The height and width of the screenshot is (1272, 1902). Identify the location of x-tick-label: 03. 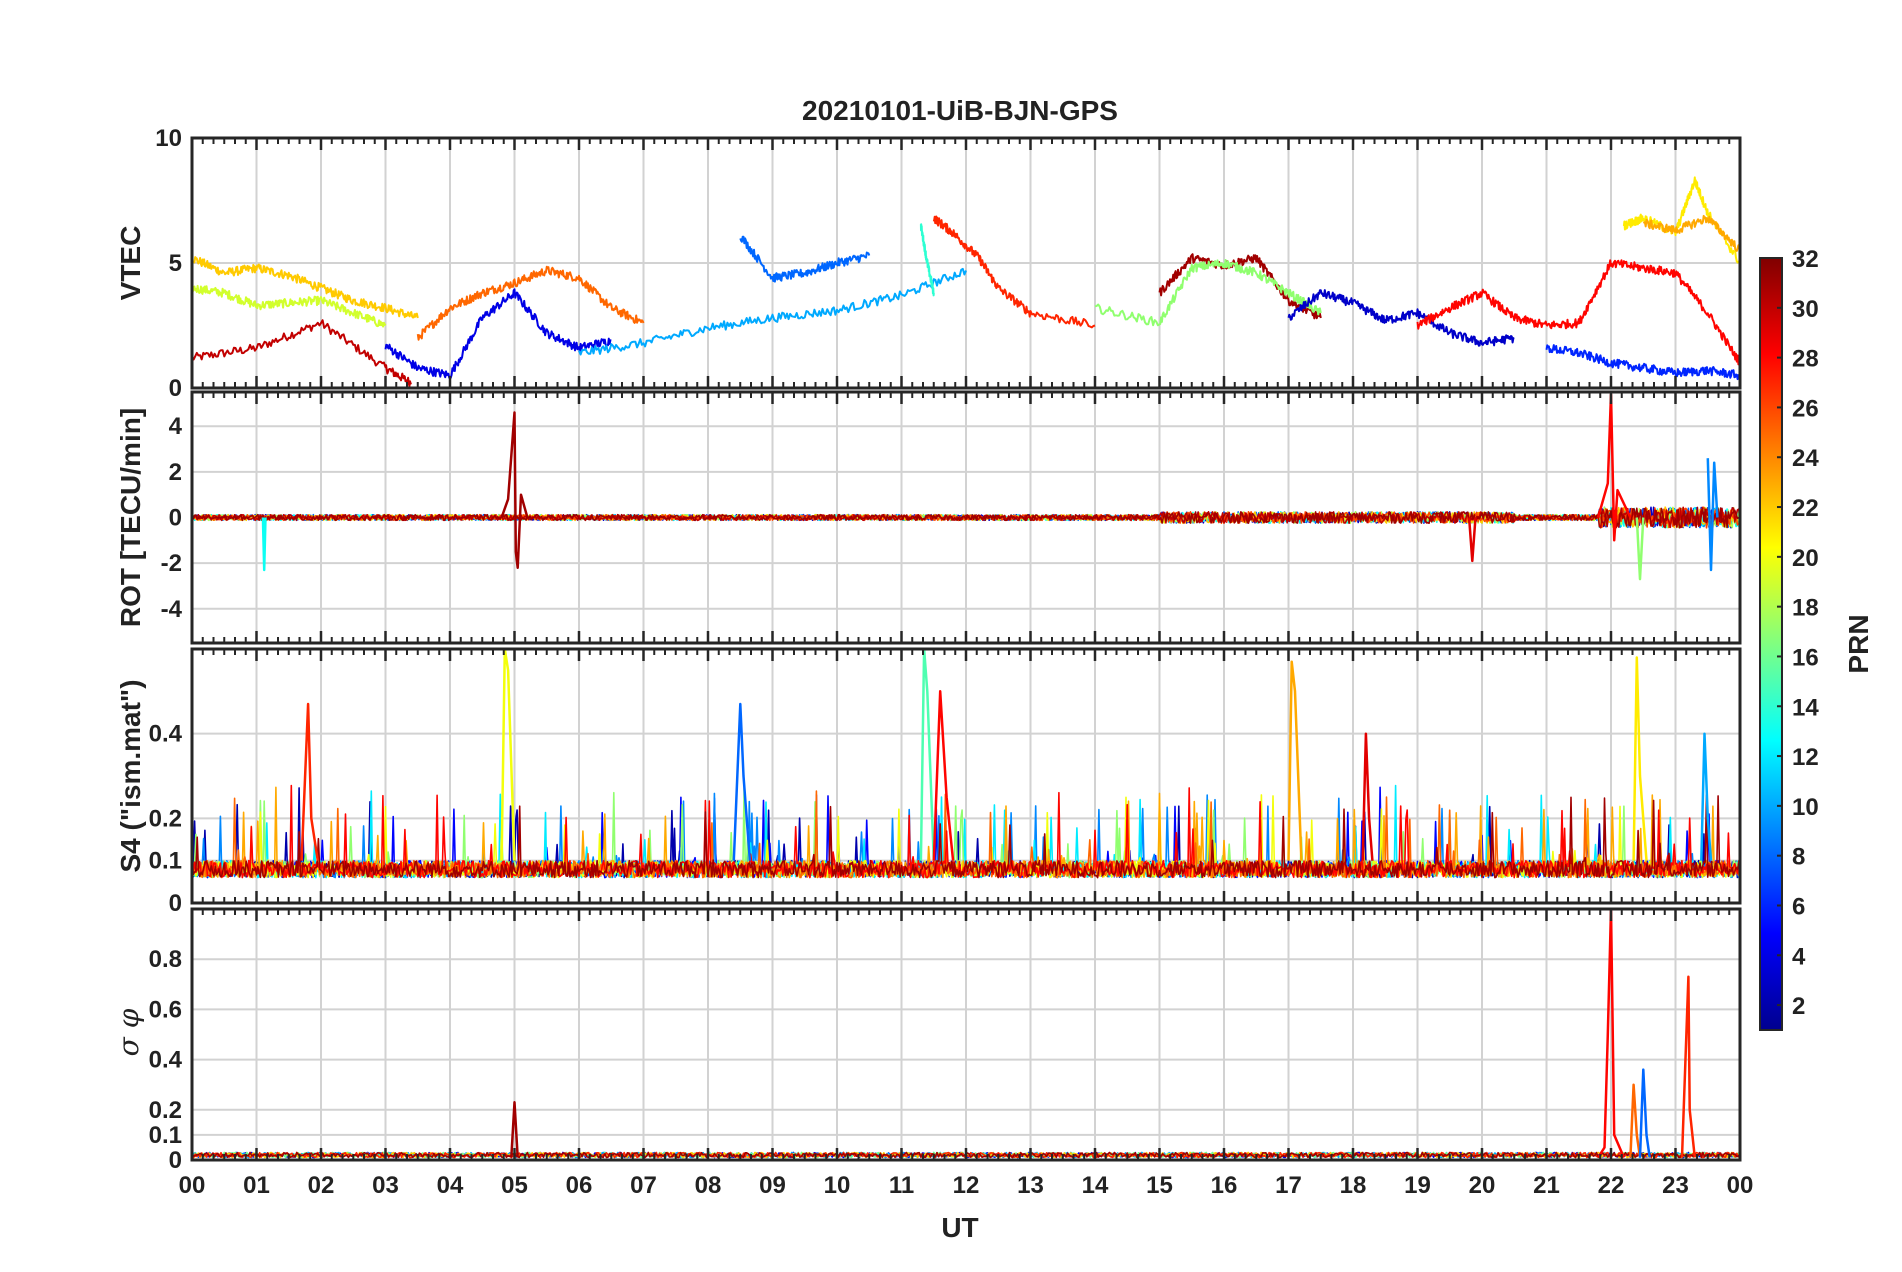
(385, 1185).